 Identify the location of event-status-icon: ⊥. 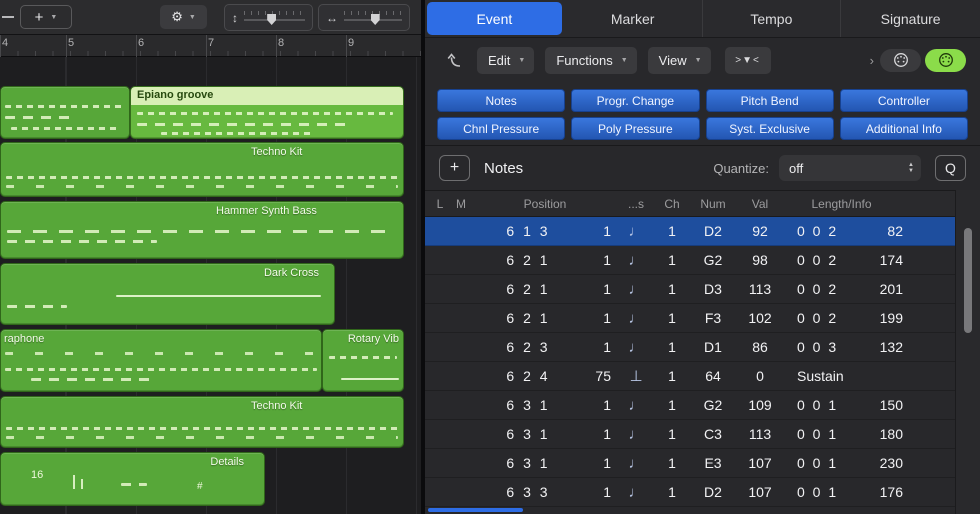
(636, 376).